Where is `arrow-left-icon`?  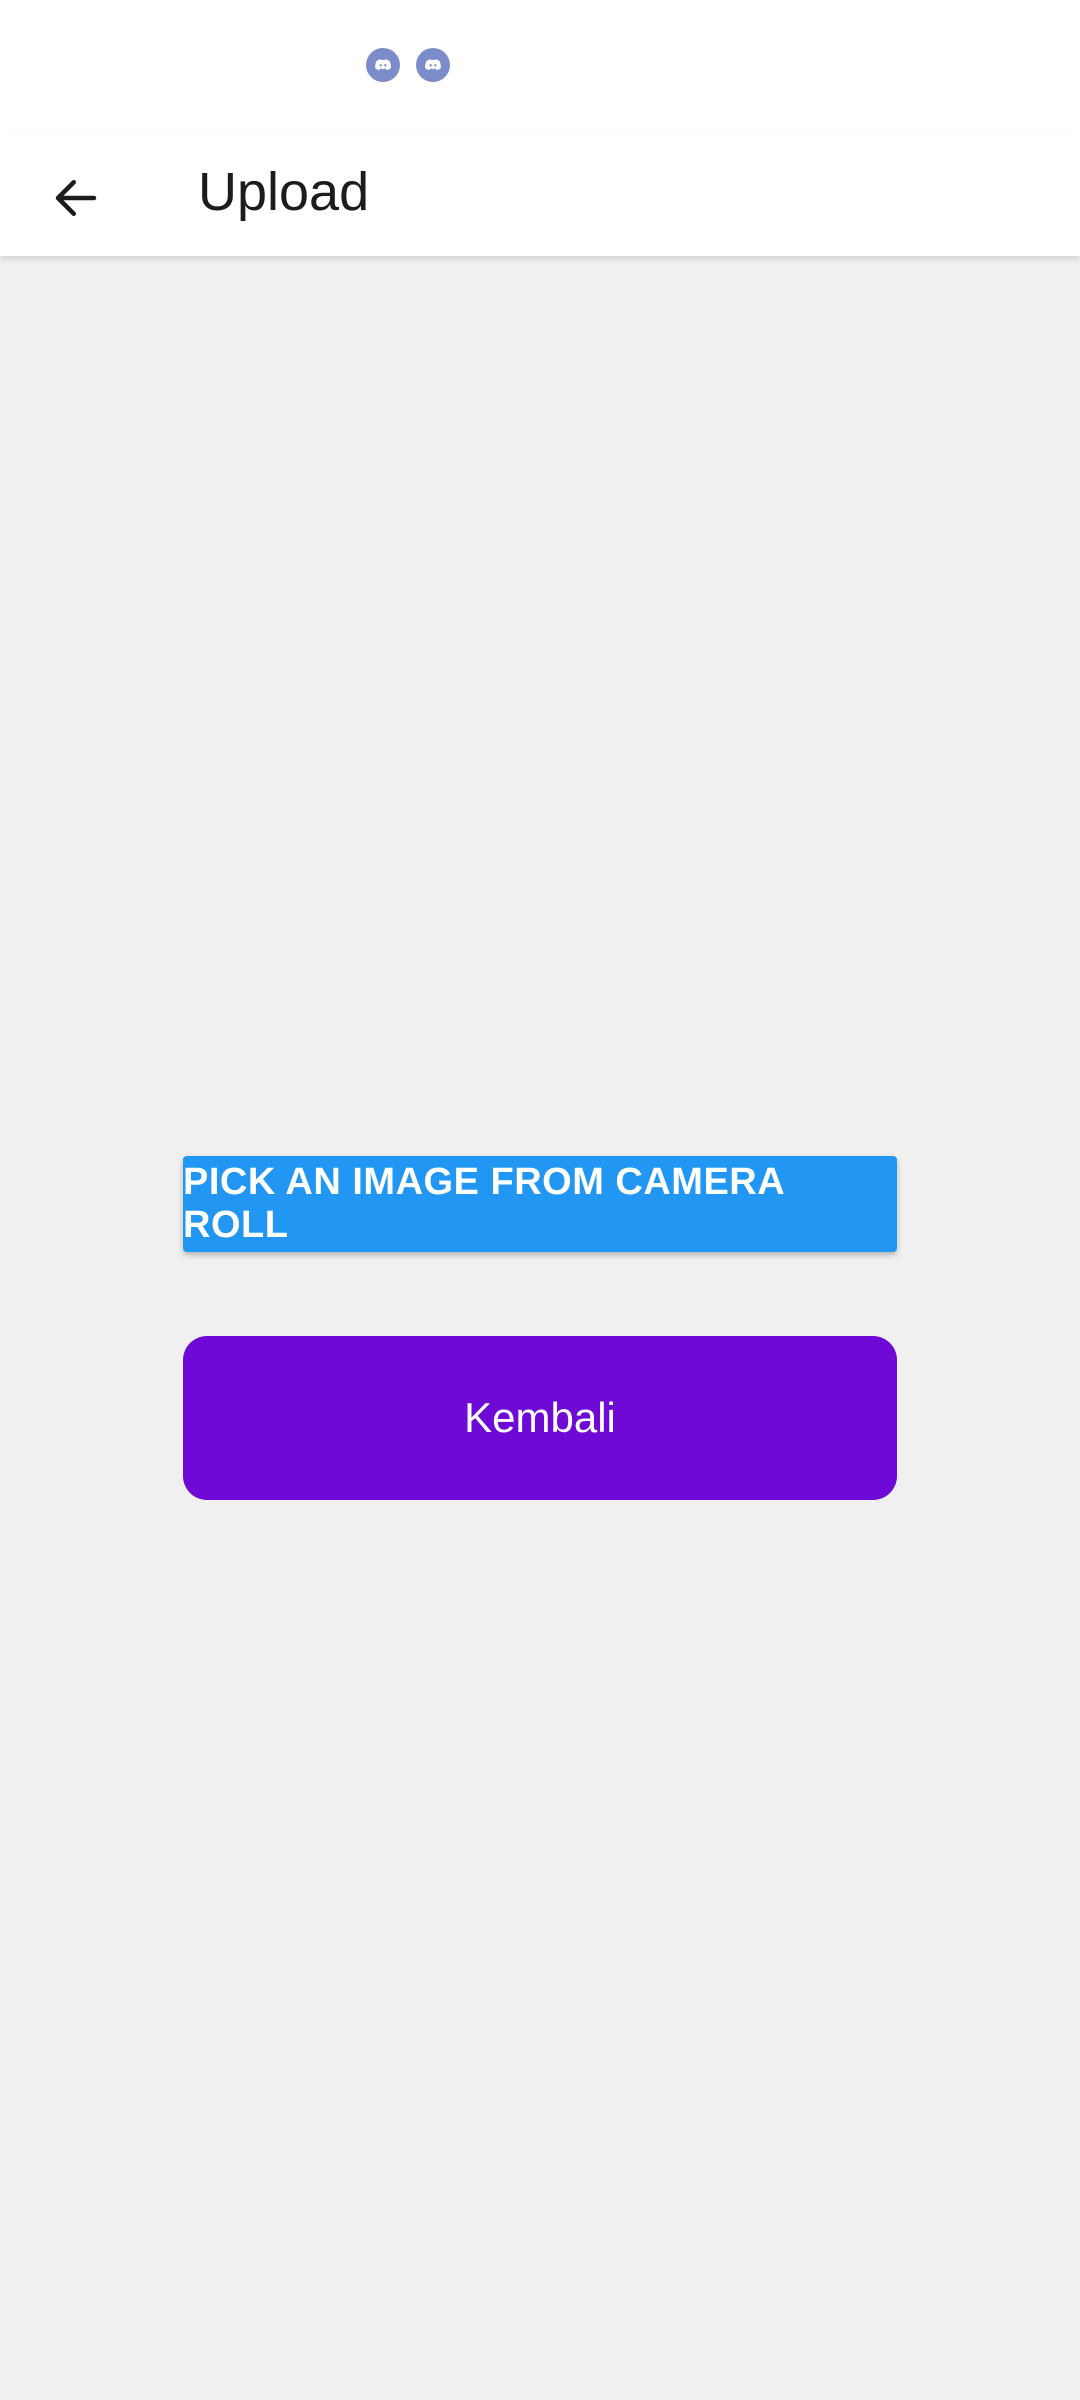
arrow-left-icon is located at coordinates (76, 198).